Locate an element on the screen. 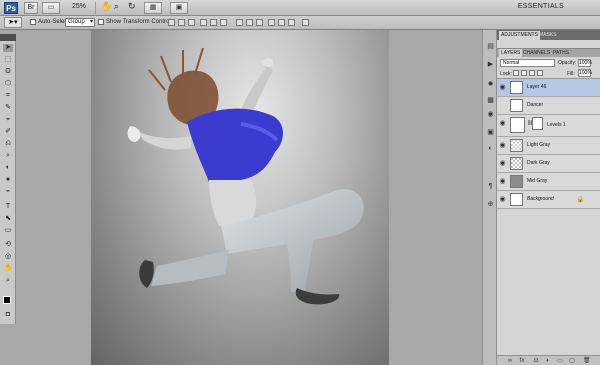 The width and height of the screenshot is (600, 365). align-left-icon is located at coordinates (203, 22).